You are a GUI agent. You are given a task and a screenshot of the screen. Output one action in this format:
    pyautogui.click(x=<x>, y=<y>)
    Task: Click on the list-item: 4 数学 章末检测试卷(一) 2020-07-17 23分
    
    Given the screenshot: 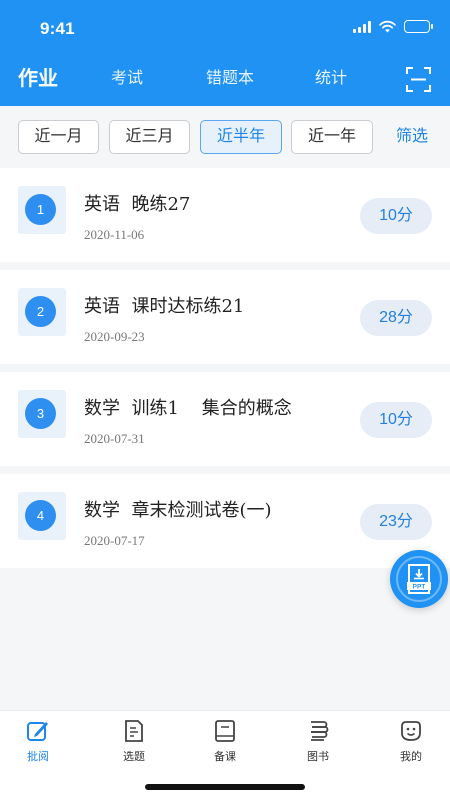 What is the action you would take?
    pyautogui.click(x=225, y=521)
    